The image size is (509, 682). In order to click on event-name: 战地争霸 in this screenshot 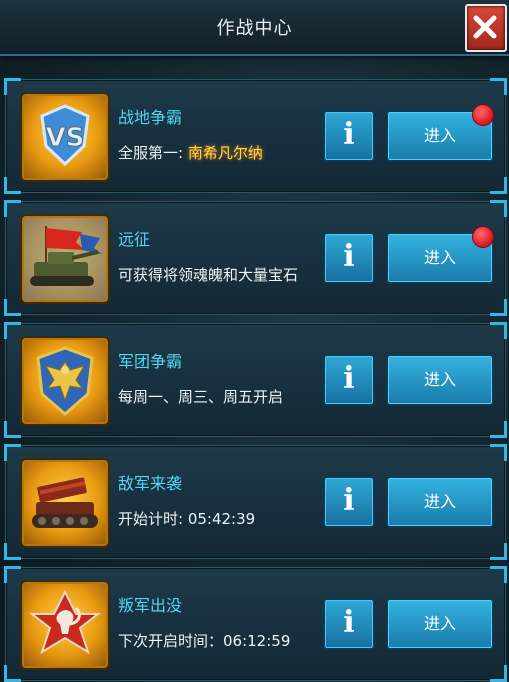, I will do `click(150, 117)`.